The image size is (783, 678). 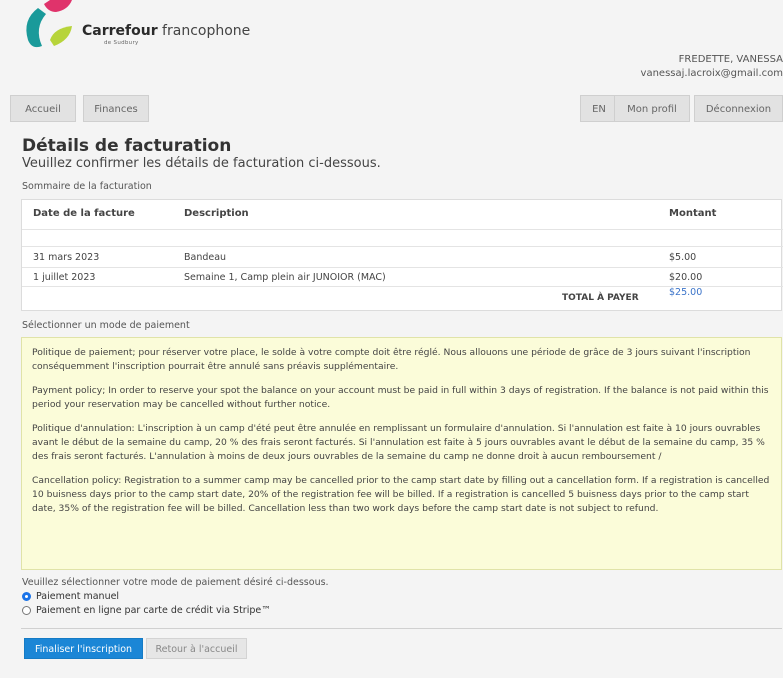 What do you see at coordinates (204, 31) in the screenshot?
I see `brand-name-light: francophone` at bounding box center [204, 31].